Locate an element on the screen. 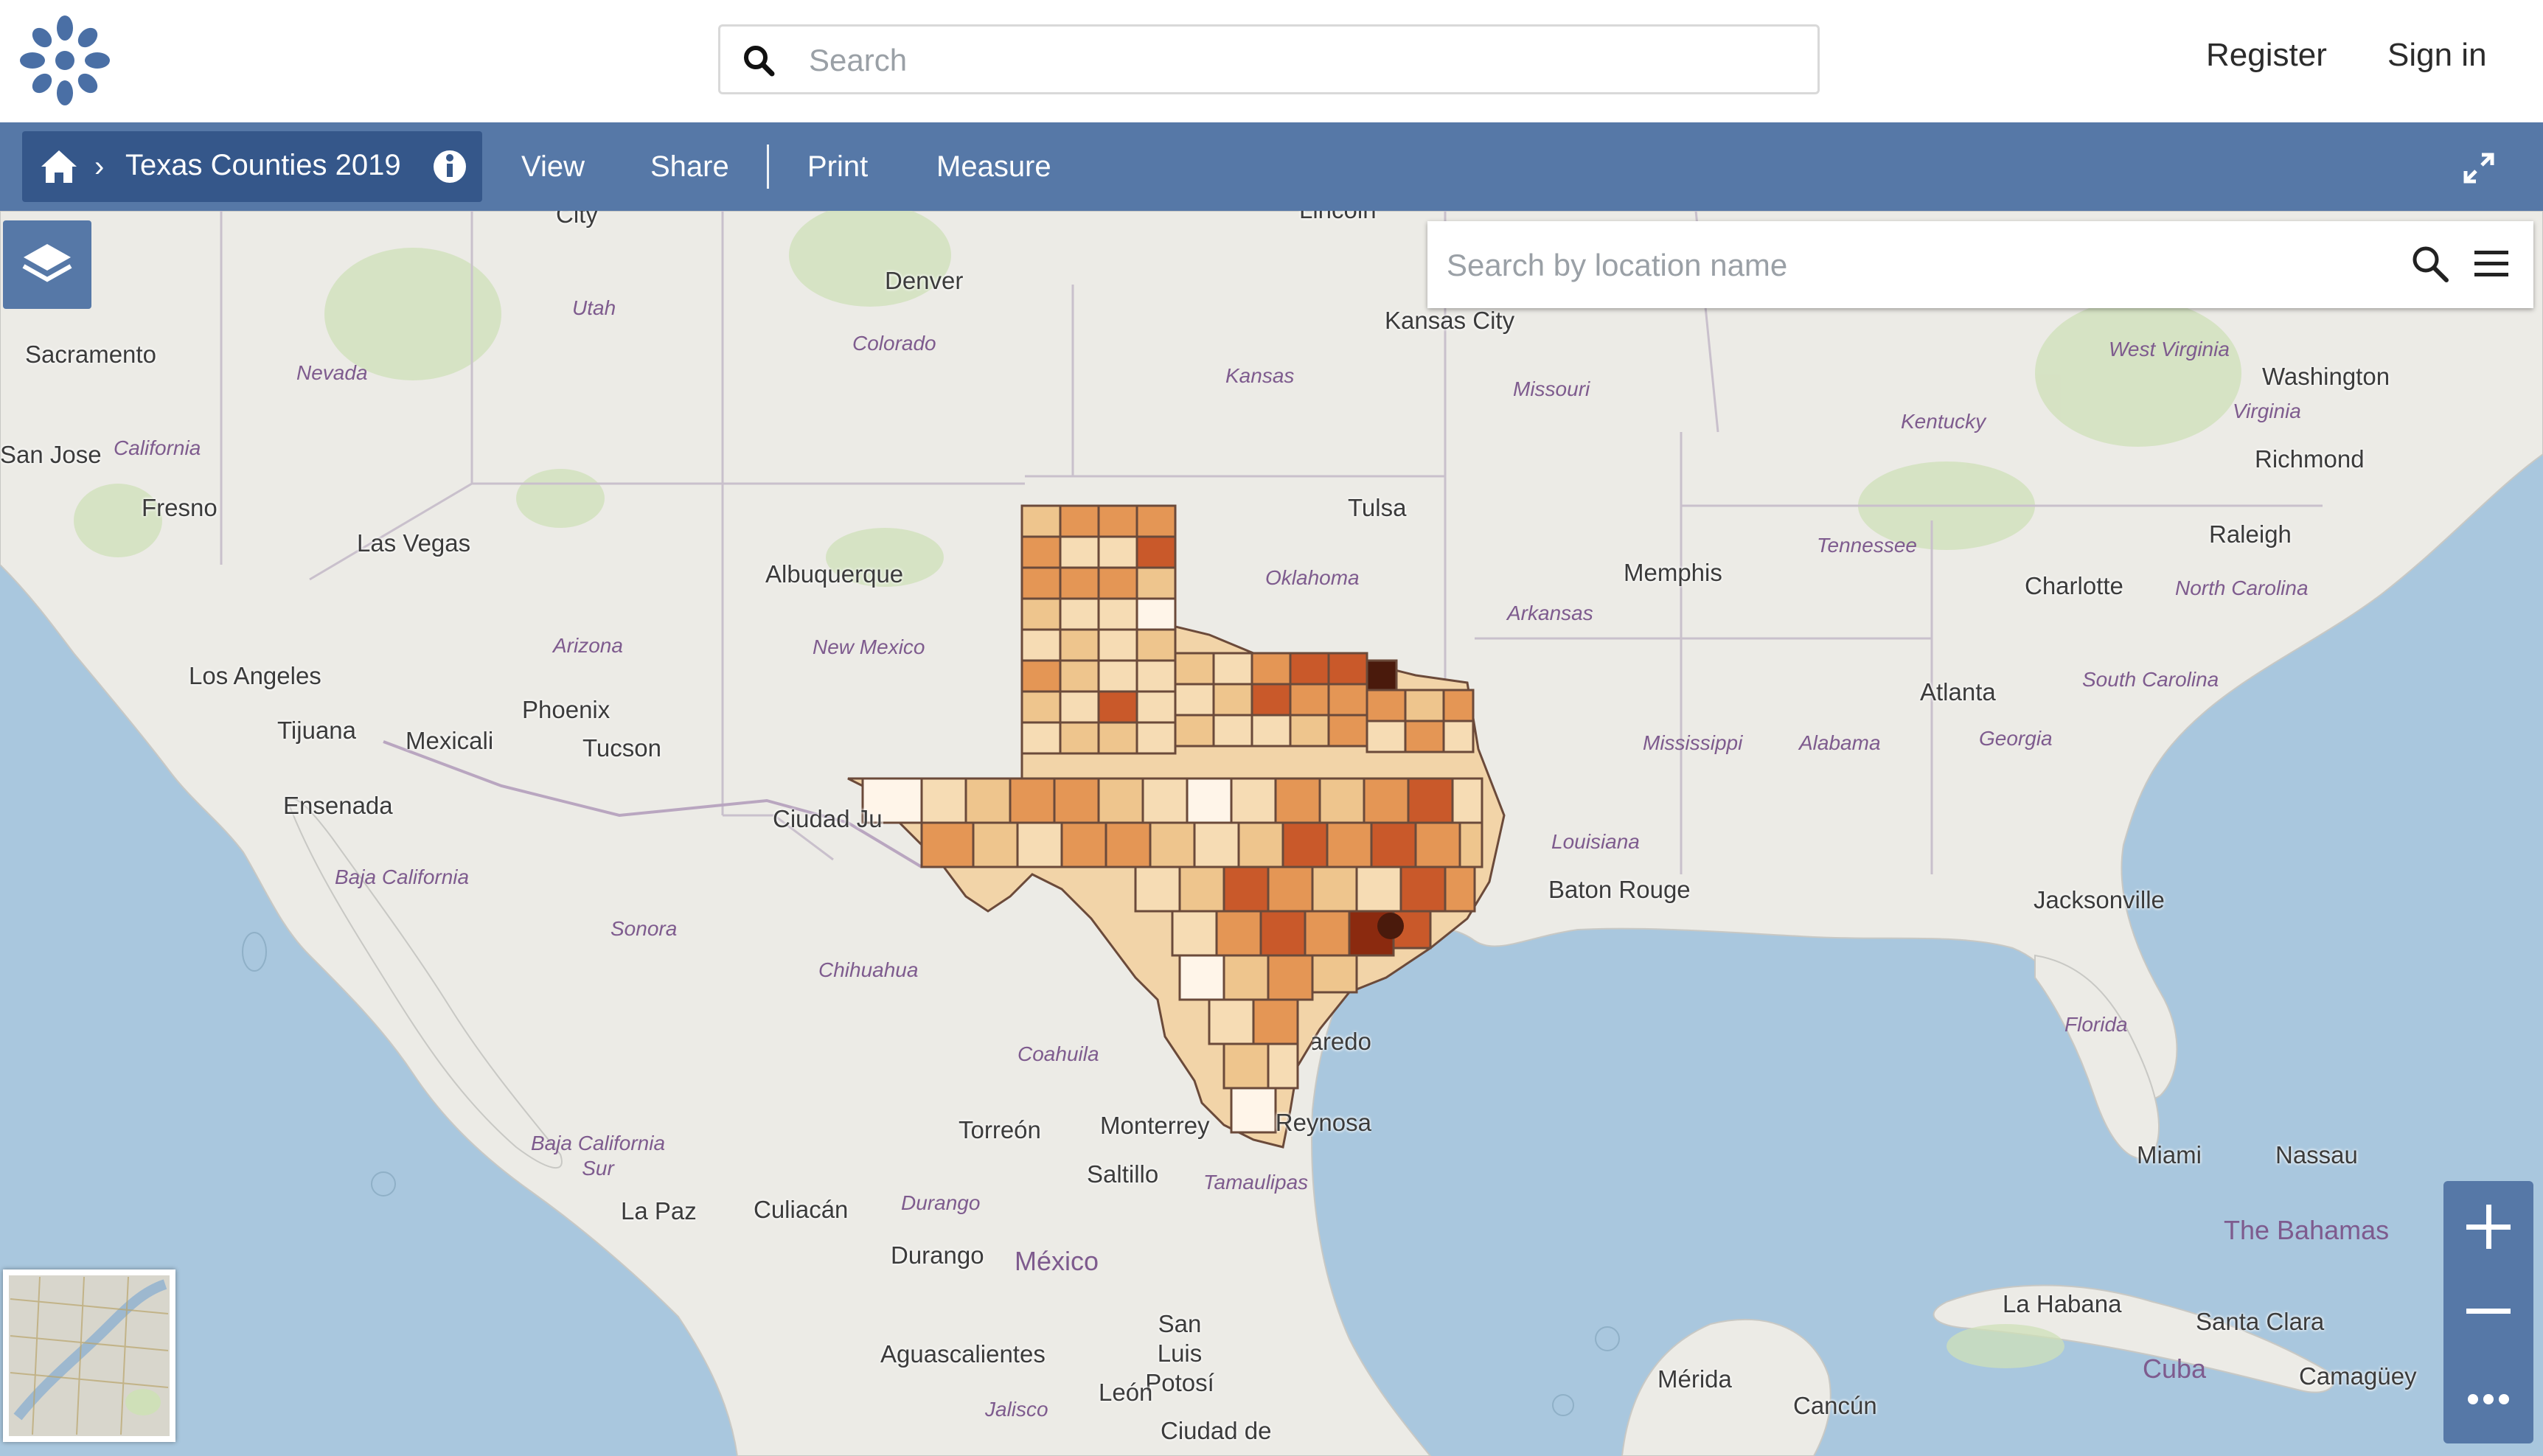 This screenshot has width=2543, height=1456. city-label: Memphis is located at coordinates (1673, 572).